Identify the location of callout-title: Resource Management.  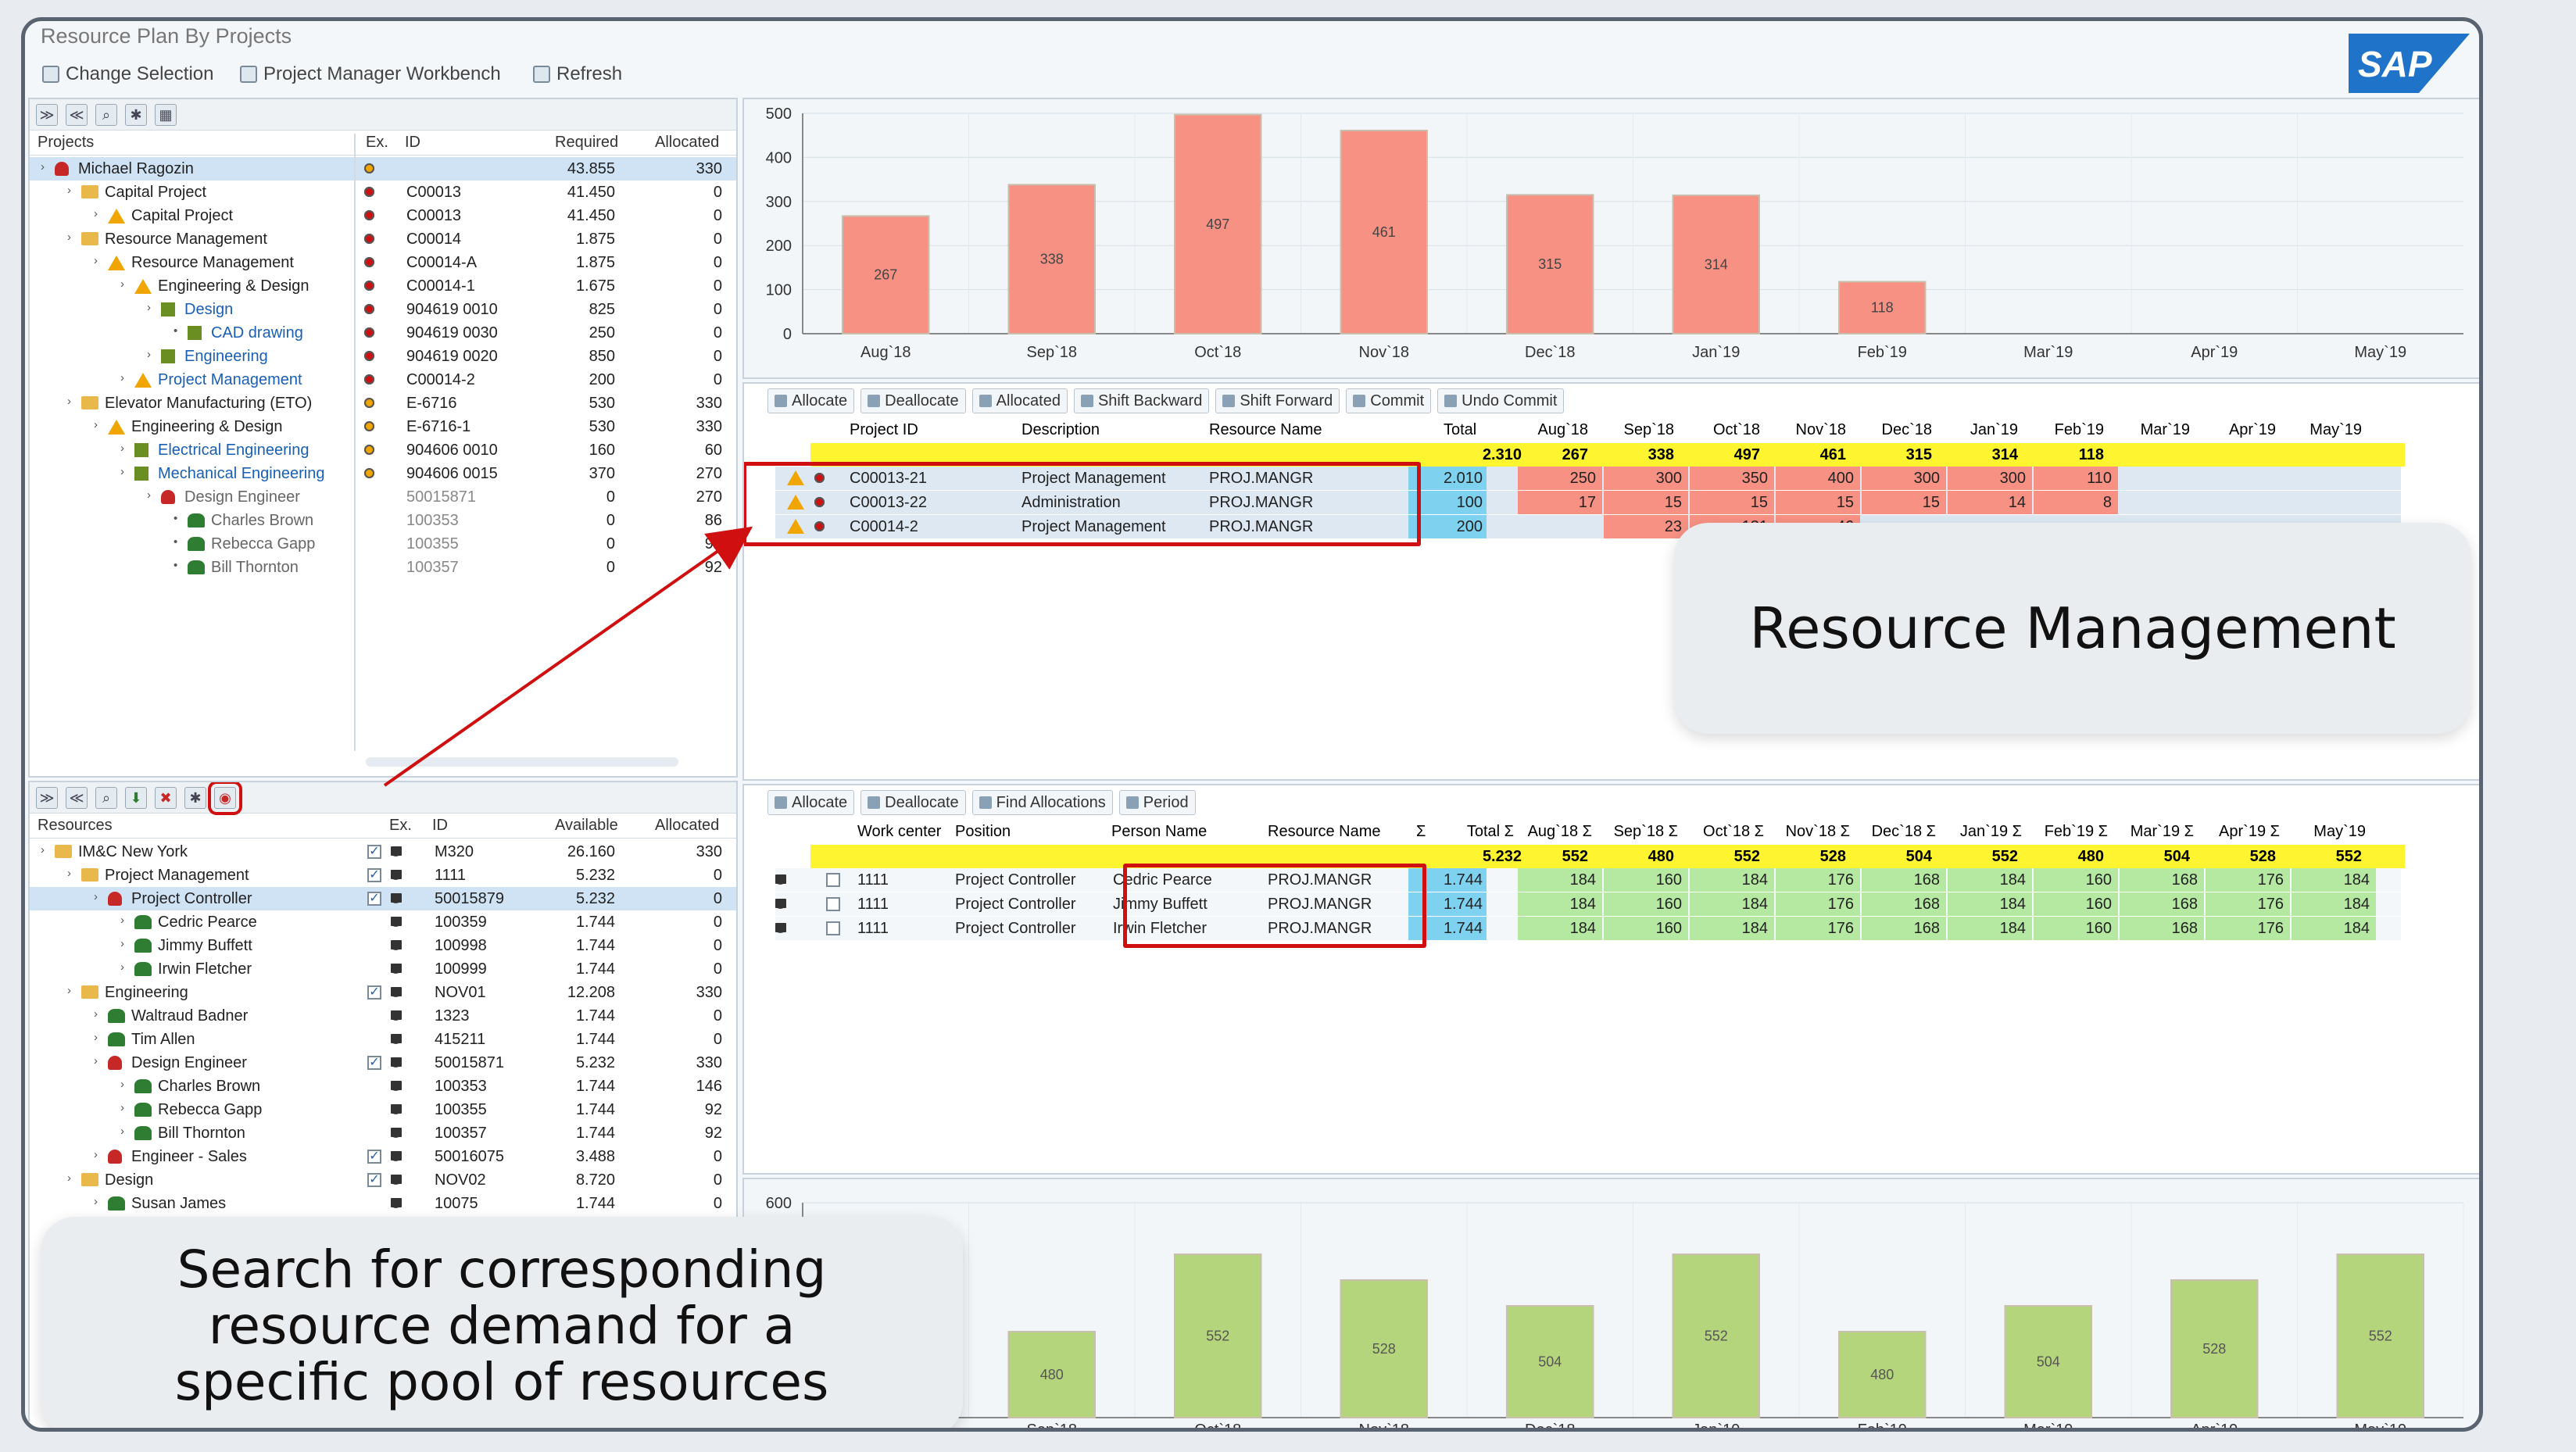
(2072, 628).